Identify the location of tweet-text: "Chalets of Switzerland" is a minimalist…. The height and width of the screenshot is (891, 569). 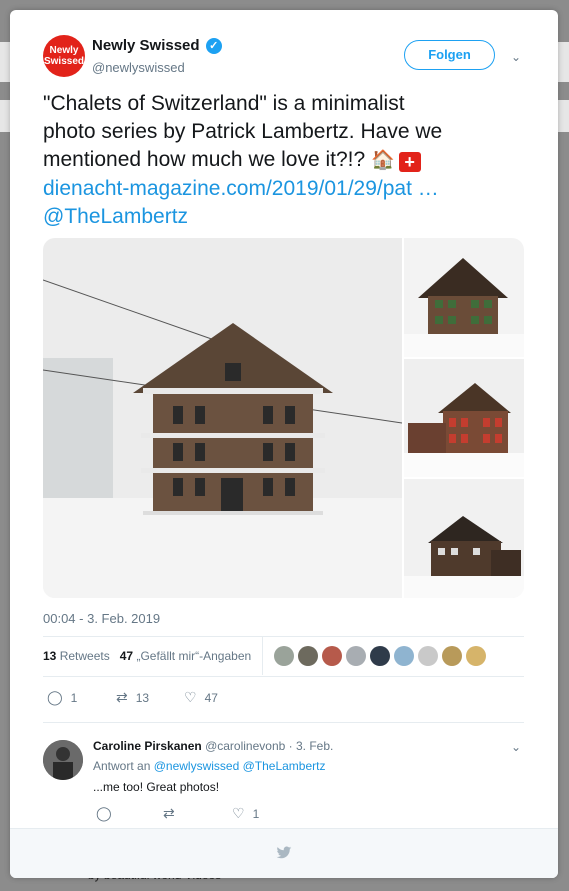
(288, 160).